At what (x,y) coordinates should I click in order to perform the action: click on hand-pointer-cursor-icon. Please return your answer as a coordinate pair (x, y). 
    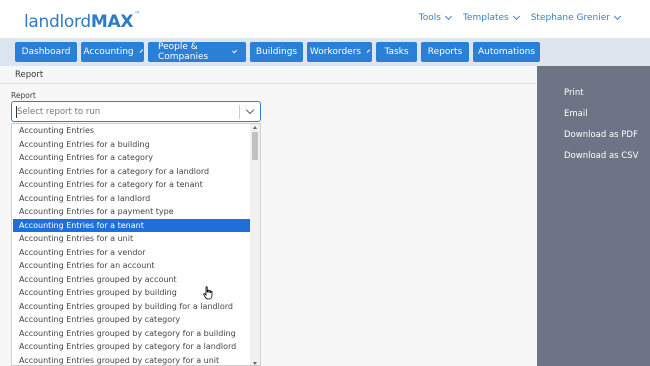
    Looking at the image, I should click on (208, 293).